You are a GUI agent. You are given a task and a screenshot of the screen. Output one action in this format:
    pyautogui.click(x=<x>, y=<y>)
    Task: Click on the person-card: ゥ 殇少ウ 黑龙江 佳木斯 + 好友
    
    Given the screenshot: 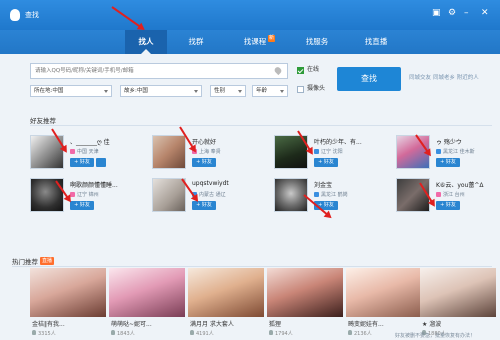 What is the action you would take?
    pyautogui.click(x=448, y=153)
    